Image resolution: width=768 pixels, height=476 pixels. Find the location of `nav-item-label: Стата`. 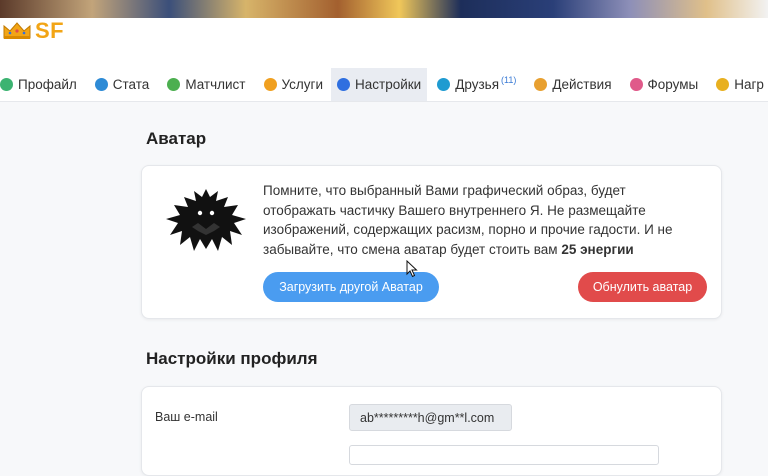

nav-item-label: Стата is located at coordinates (131, 84).